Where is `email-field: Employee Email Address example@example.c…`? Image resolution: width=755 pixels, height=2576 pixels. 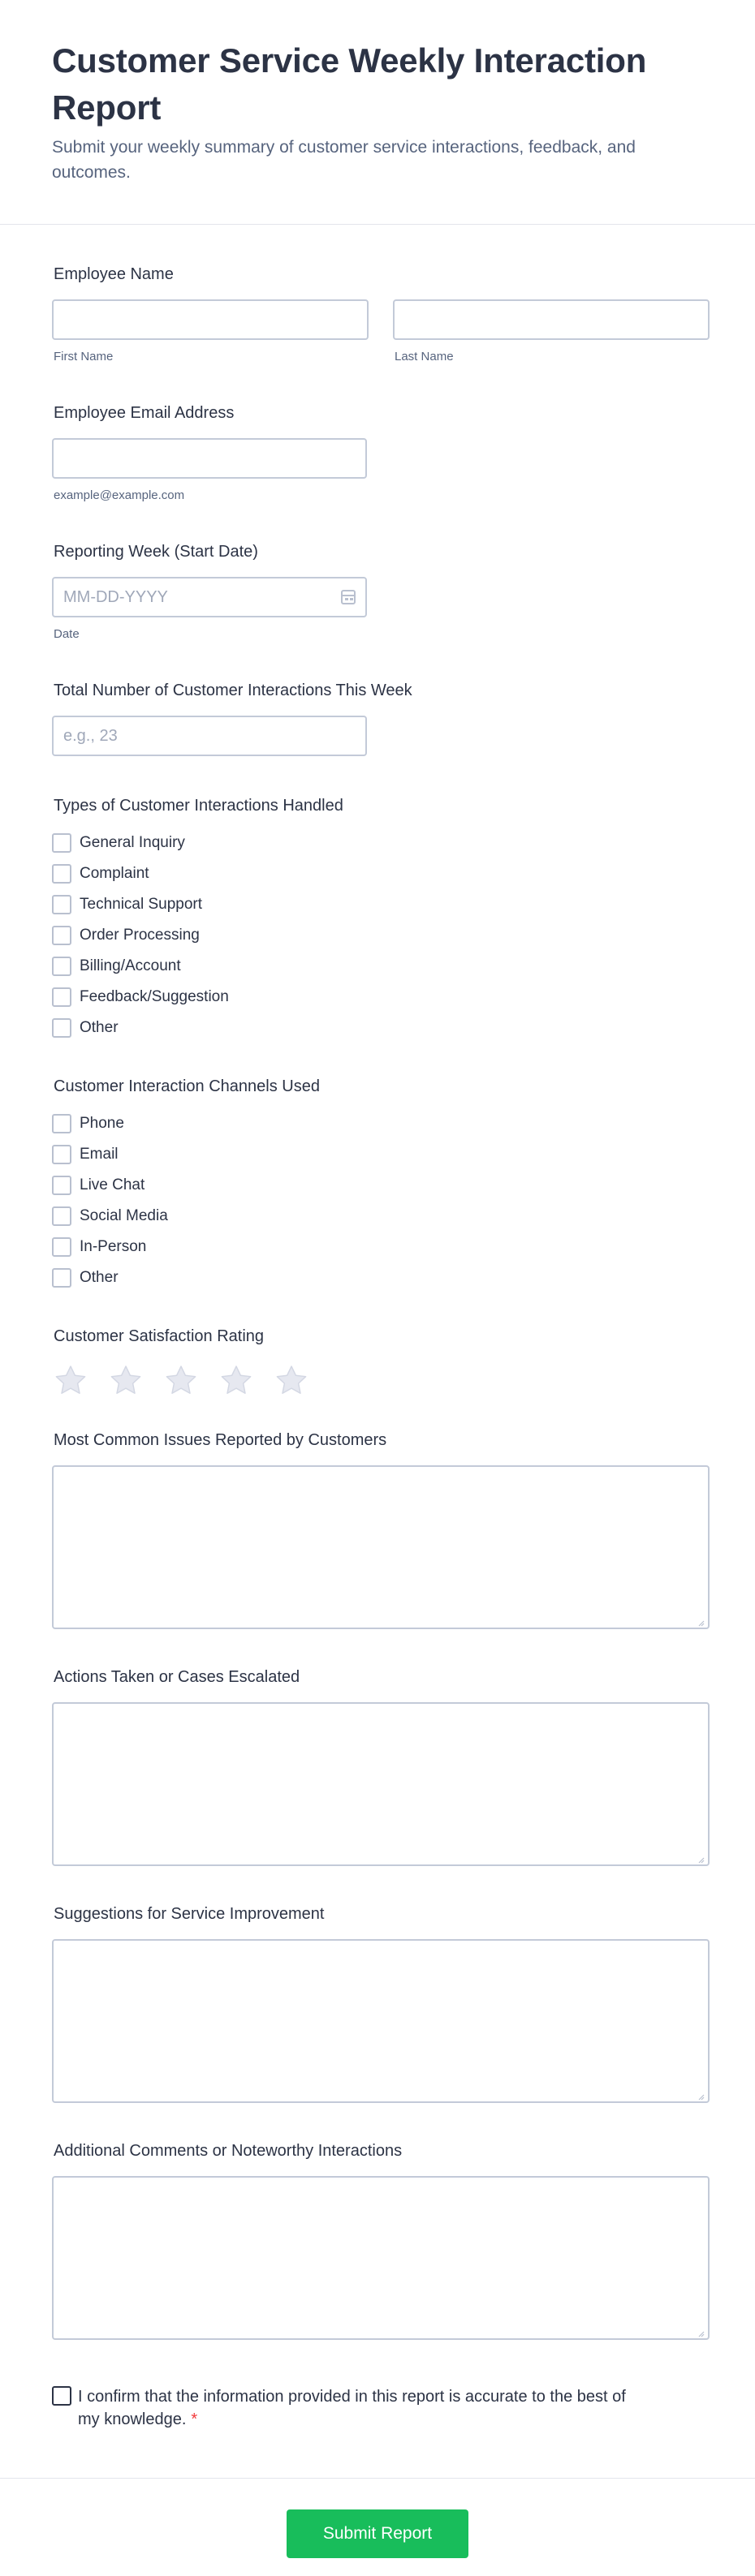 email-field: Employee Email Address example@example.c… is located at coordinates (381, 452).